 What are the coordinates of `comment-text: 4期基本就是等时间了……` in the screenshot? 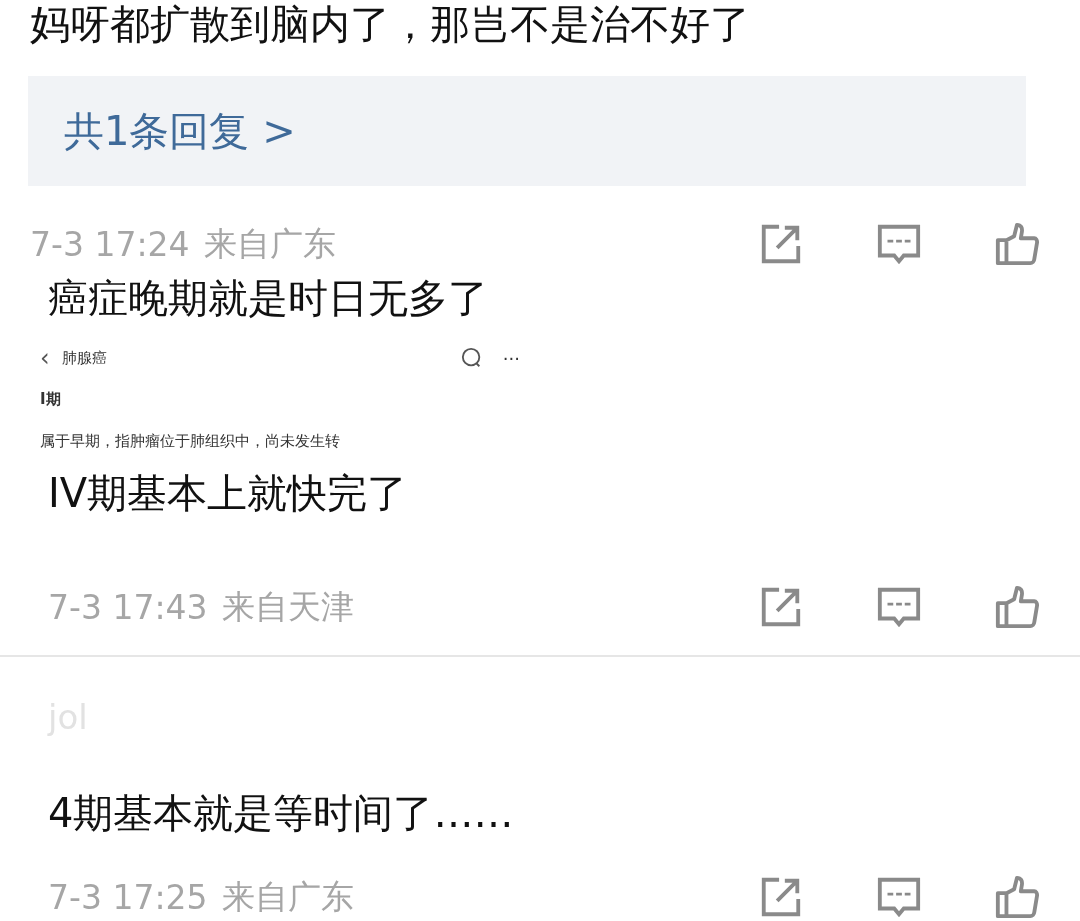 It's located at (281, 813).